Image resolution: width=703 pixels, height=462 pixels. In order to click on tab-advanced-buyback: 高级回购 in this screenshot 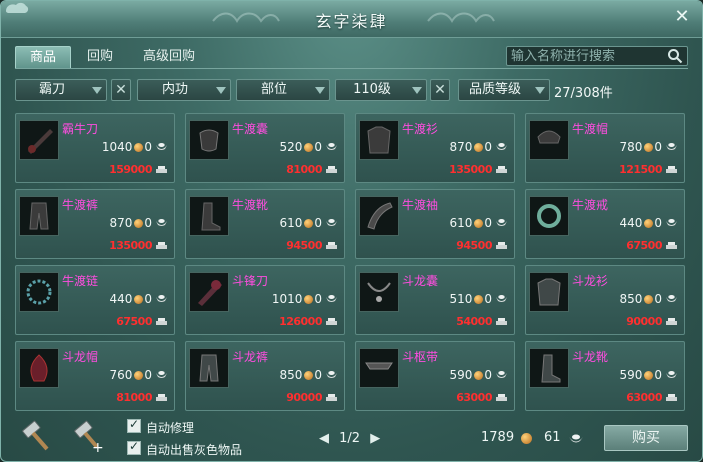, I will do `click(169, 57)`.